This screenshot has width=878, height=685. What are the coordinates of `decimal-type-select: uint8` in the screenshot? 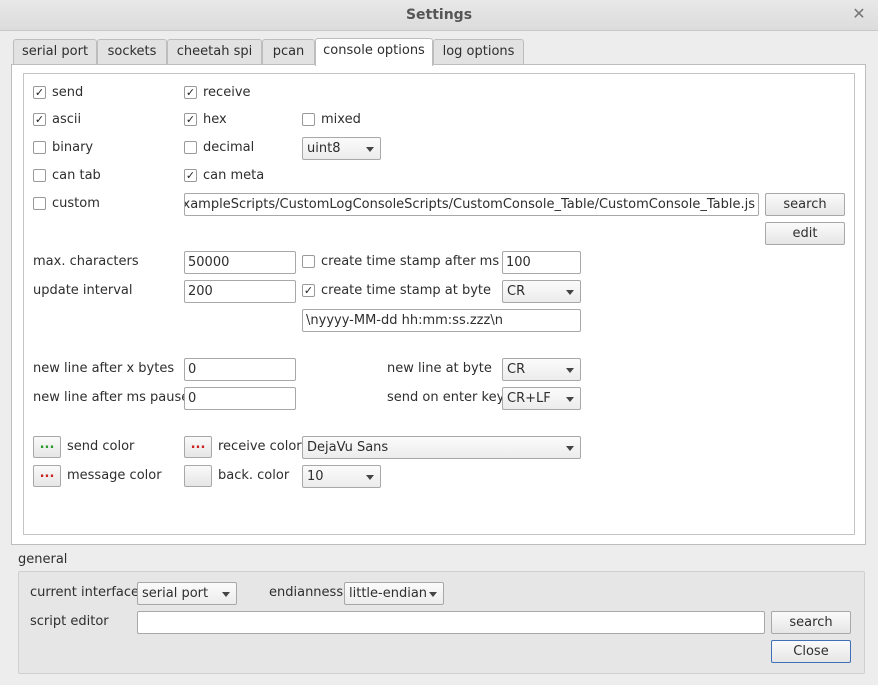 It's located at (341, 148).